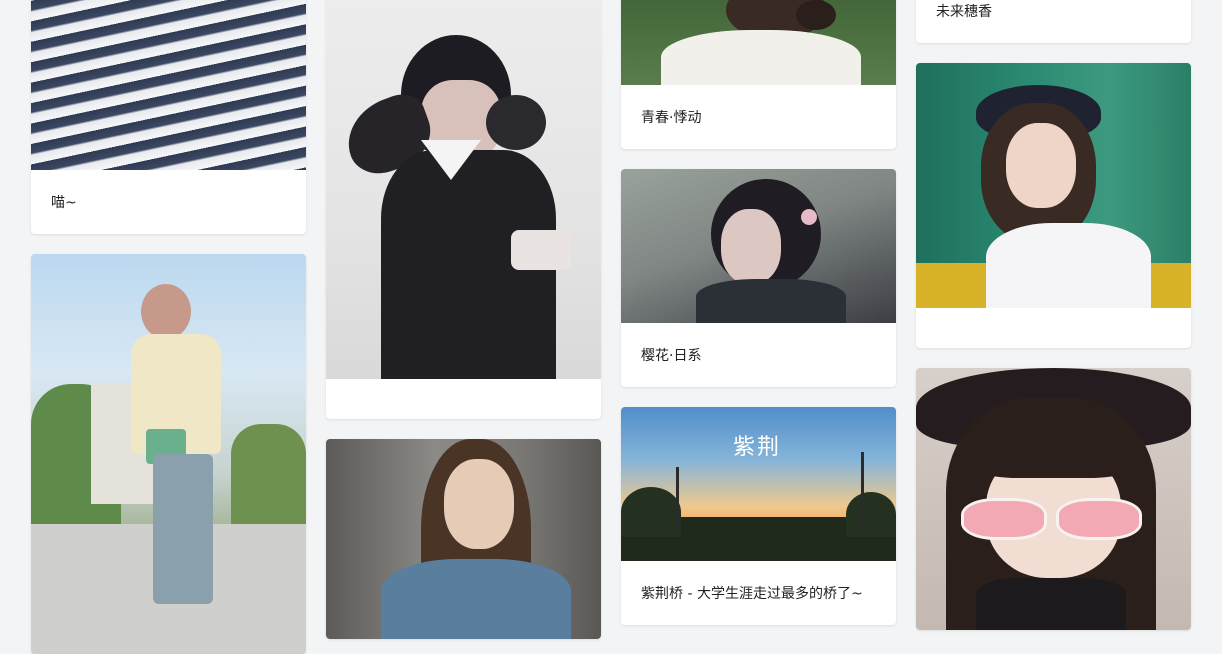 This screenshot has width=1222, height=654. Describe the element at coordinates (758, 42) in the screenshot. I see `girl-backview-photo` at that location.